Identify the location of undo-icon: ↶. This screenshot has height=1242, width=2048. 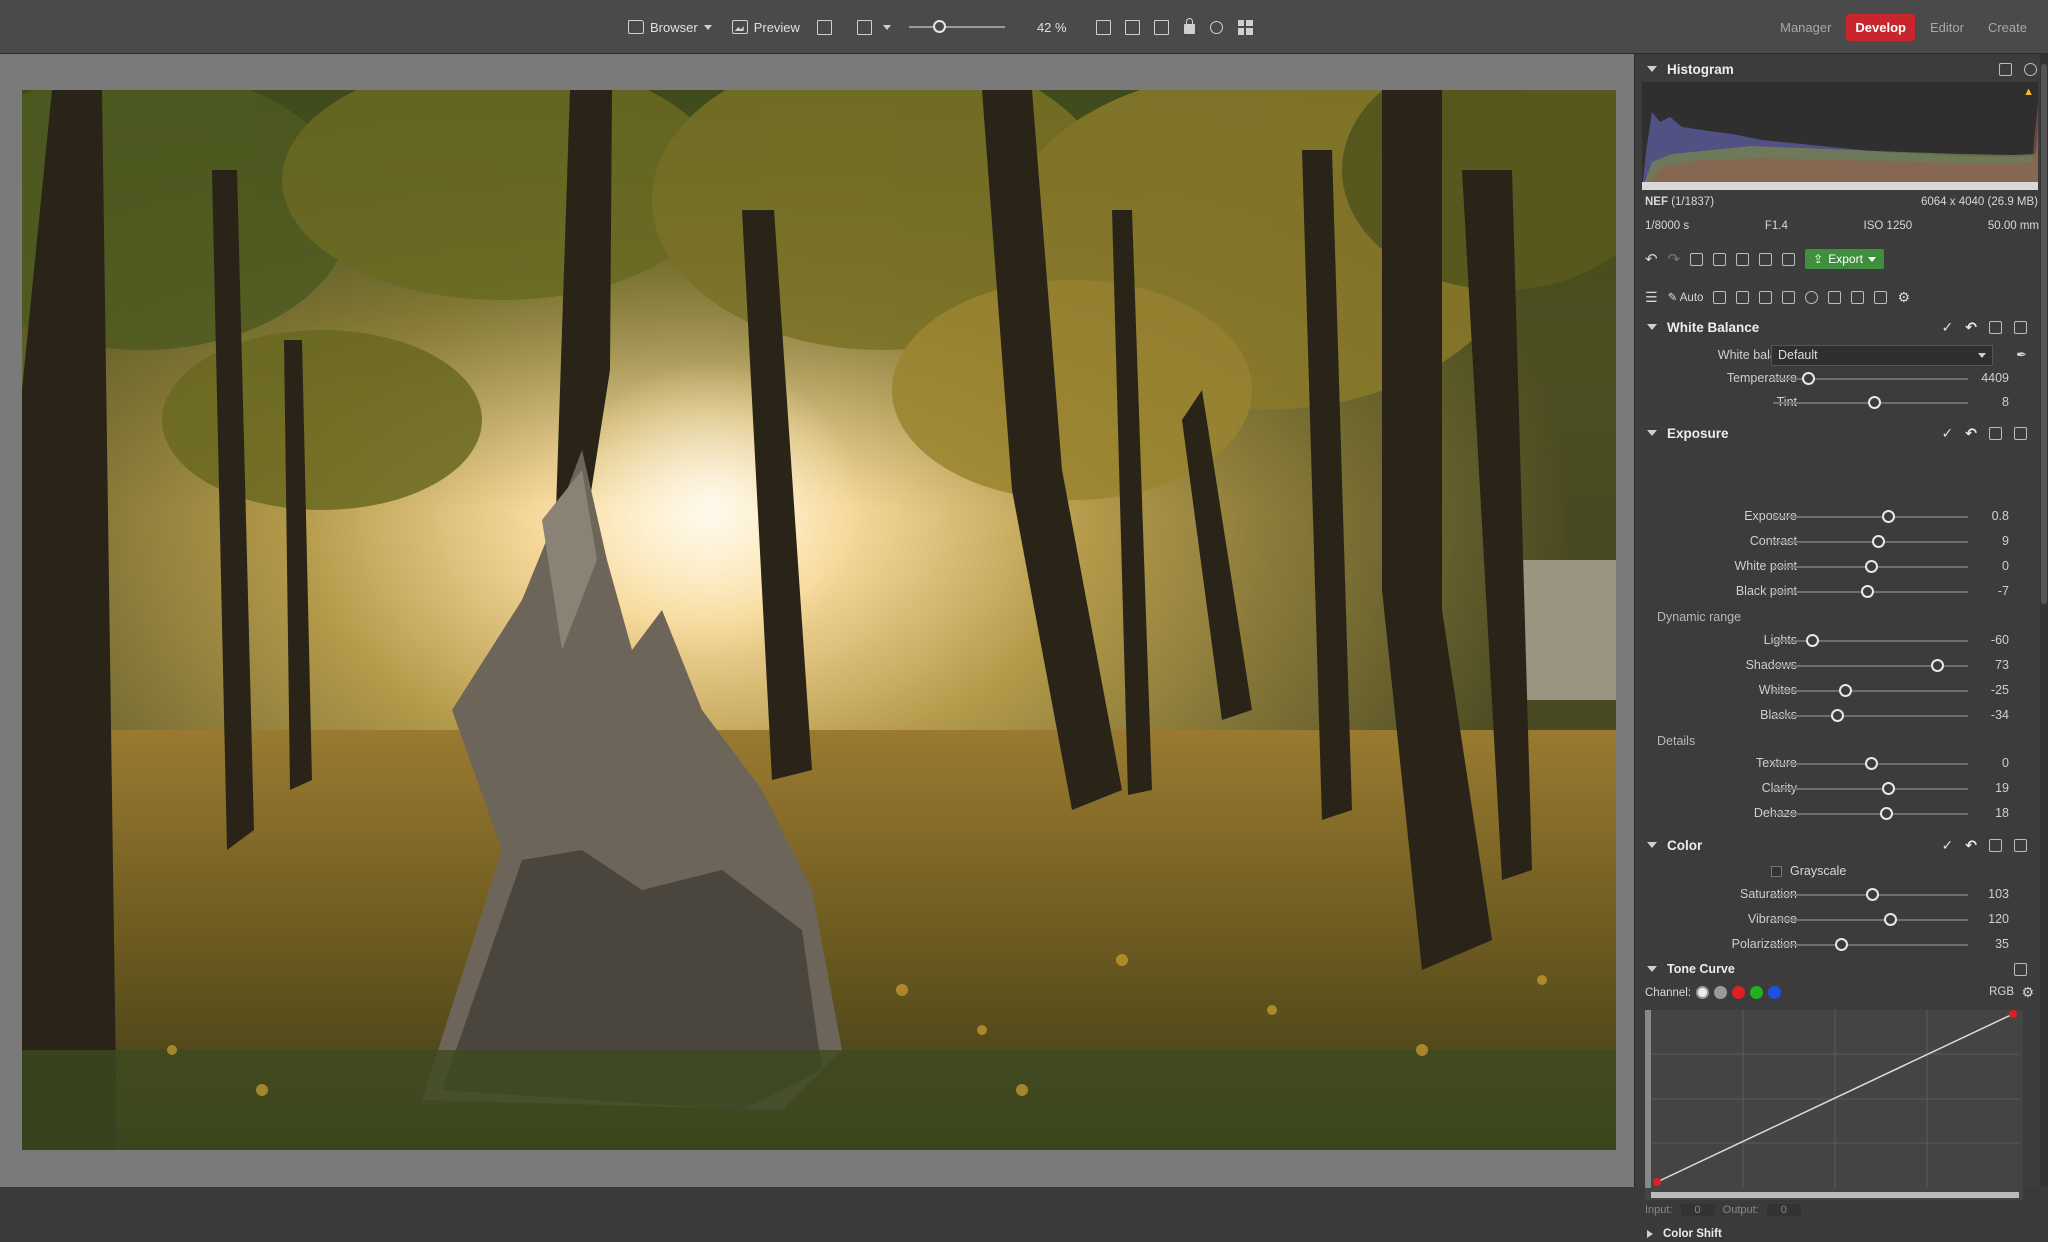
(1651, 259).